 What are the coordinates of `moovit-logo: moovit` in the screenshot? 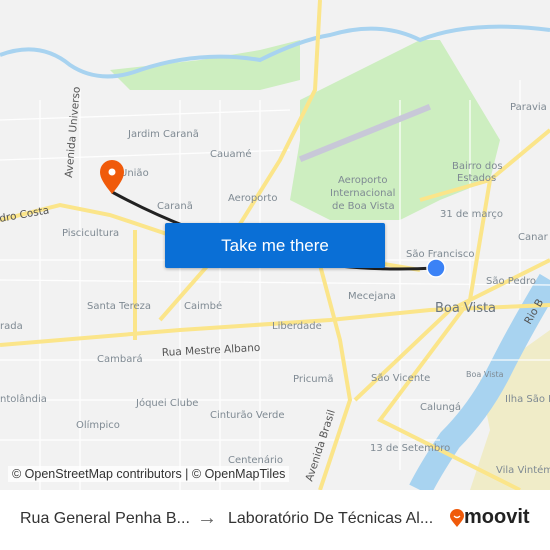 It's located at (490, 517).